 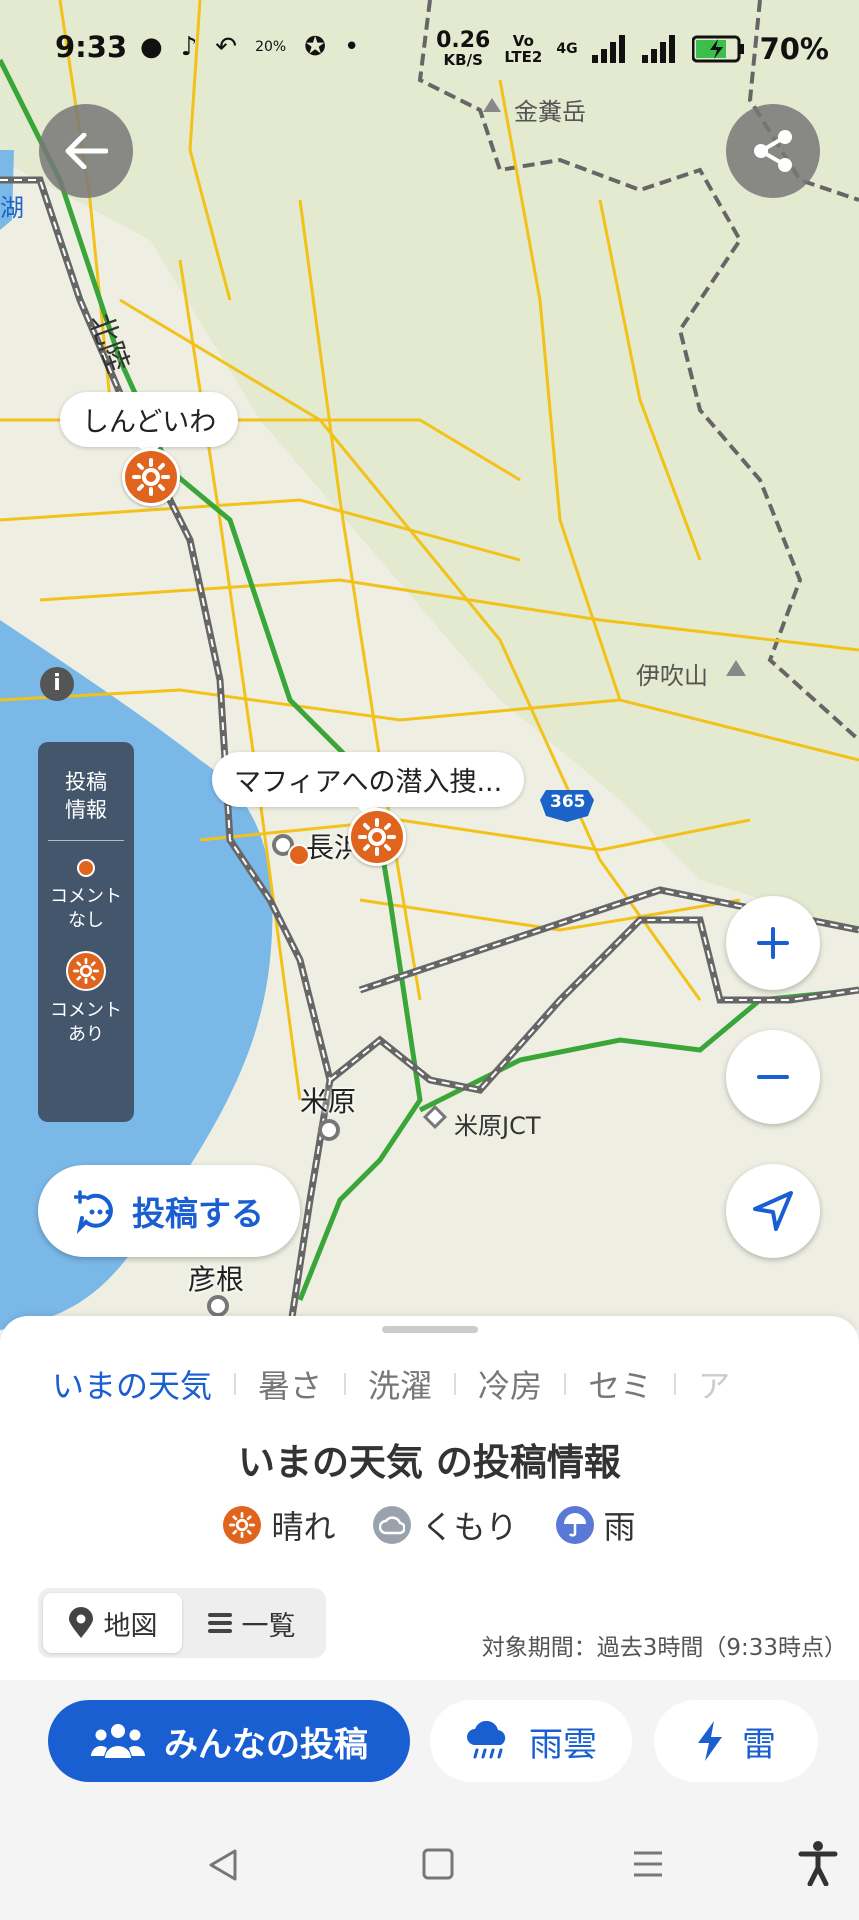 I want to click on with-comment-sun-icon, so click(x=86, y=971).